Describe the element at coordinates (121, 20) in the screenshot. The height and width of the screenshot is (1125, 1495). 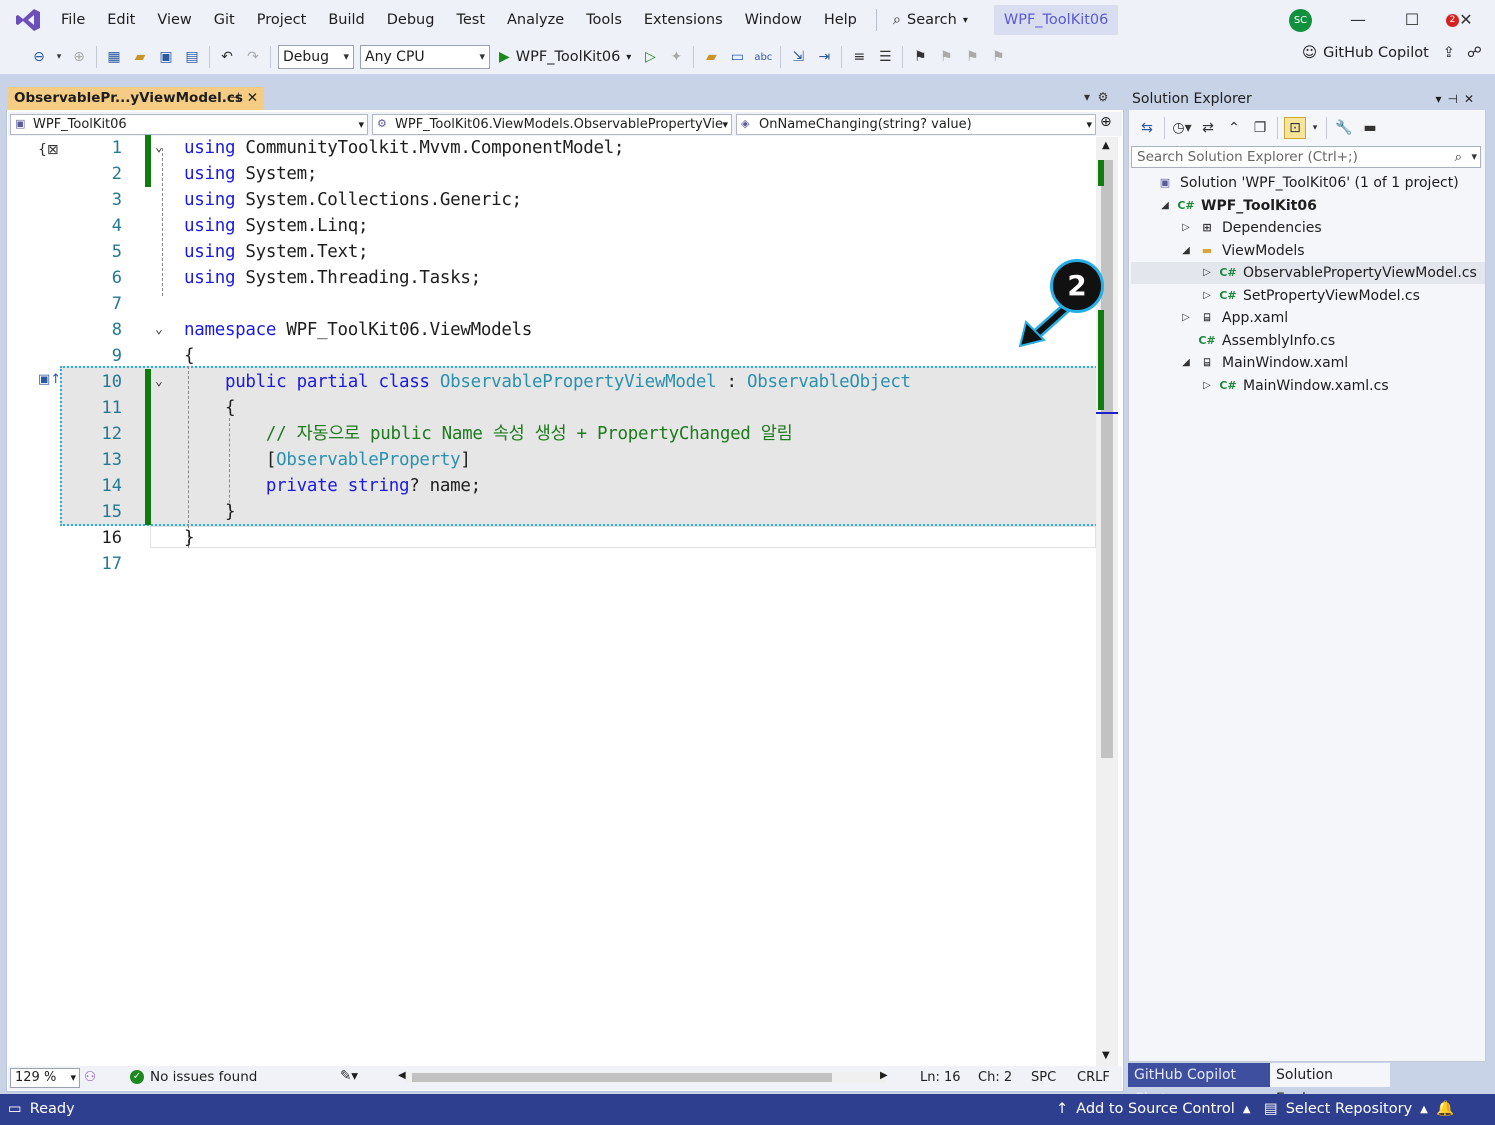
I see `menu-edit: Edit` at that location.